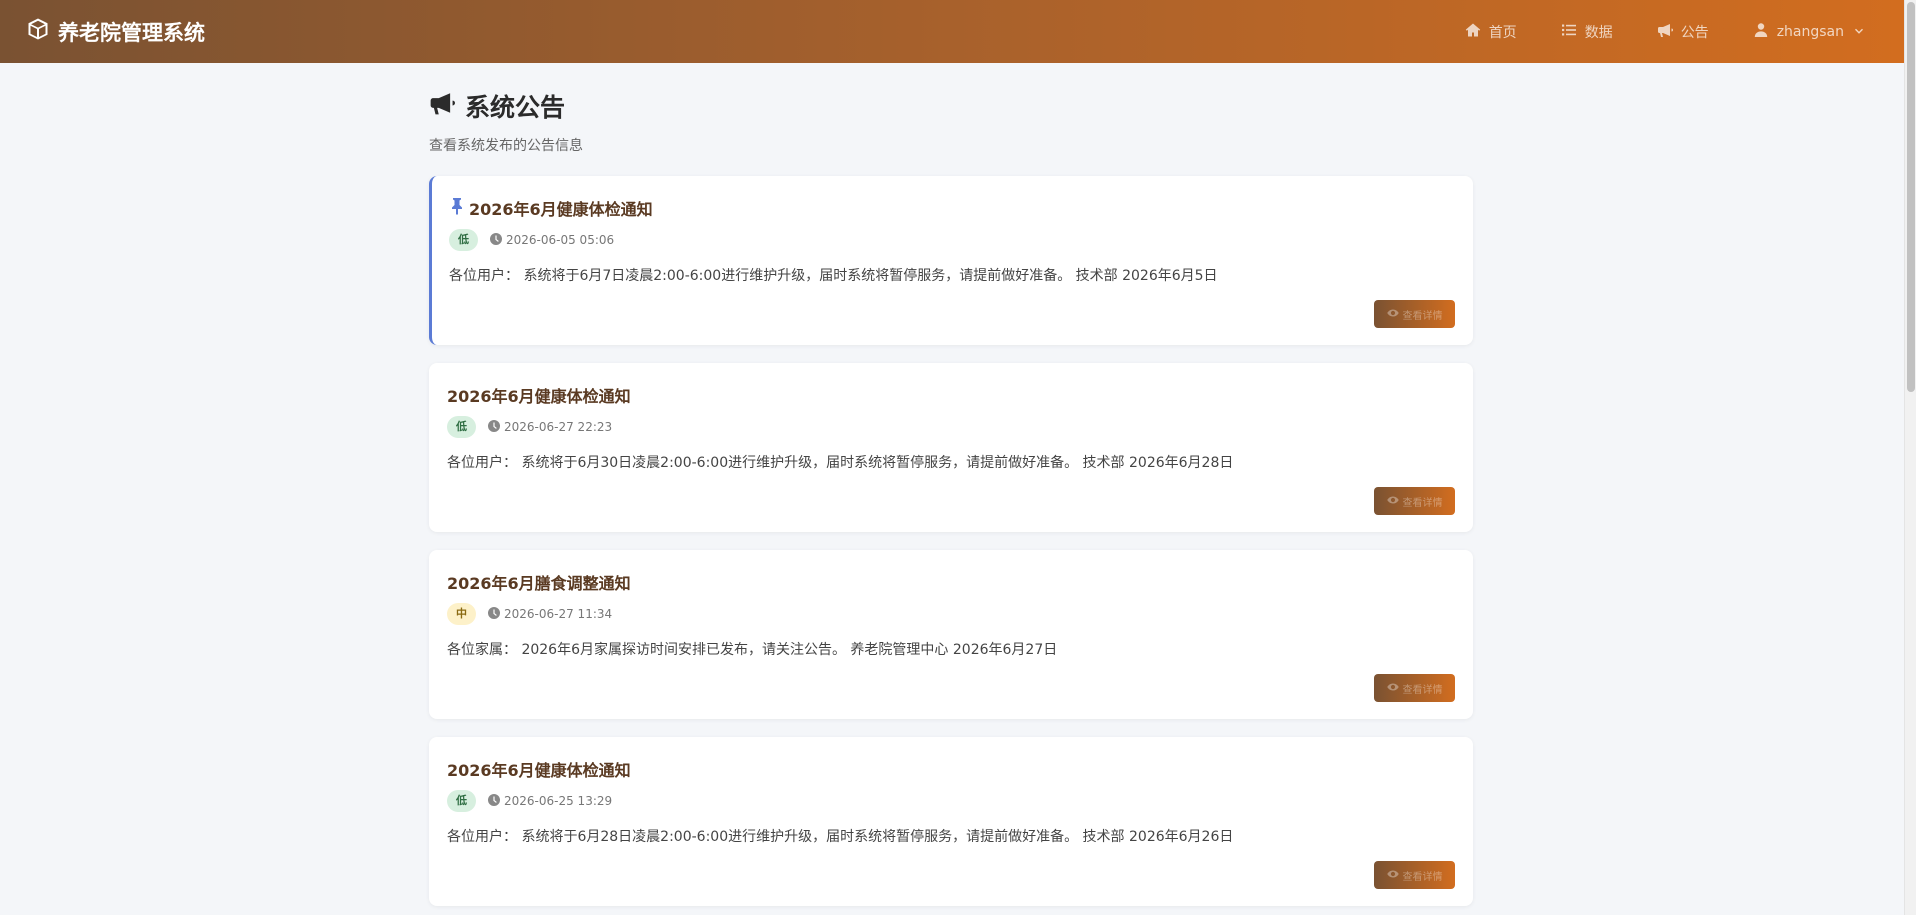 This screenshot has width=1916, height=915. I want to click on notice-meta: 中 2026-06-27 11:34, so click(529, 614).